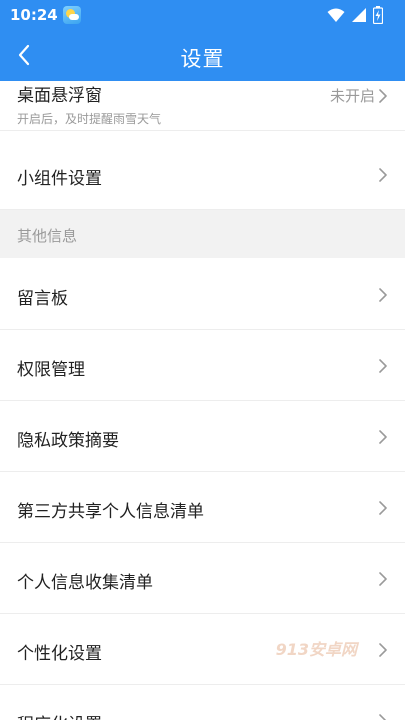 The image size is (405, 720). I want to click on status-icons, so click(355, 15).